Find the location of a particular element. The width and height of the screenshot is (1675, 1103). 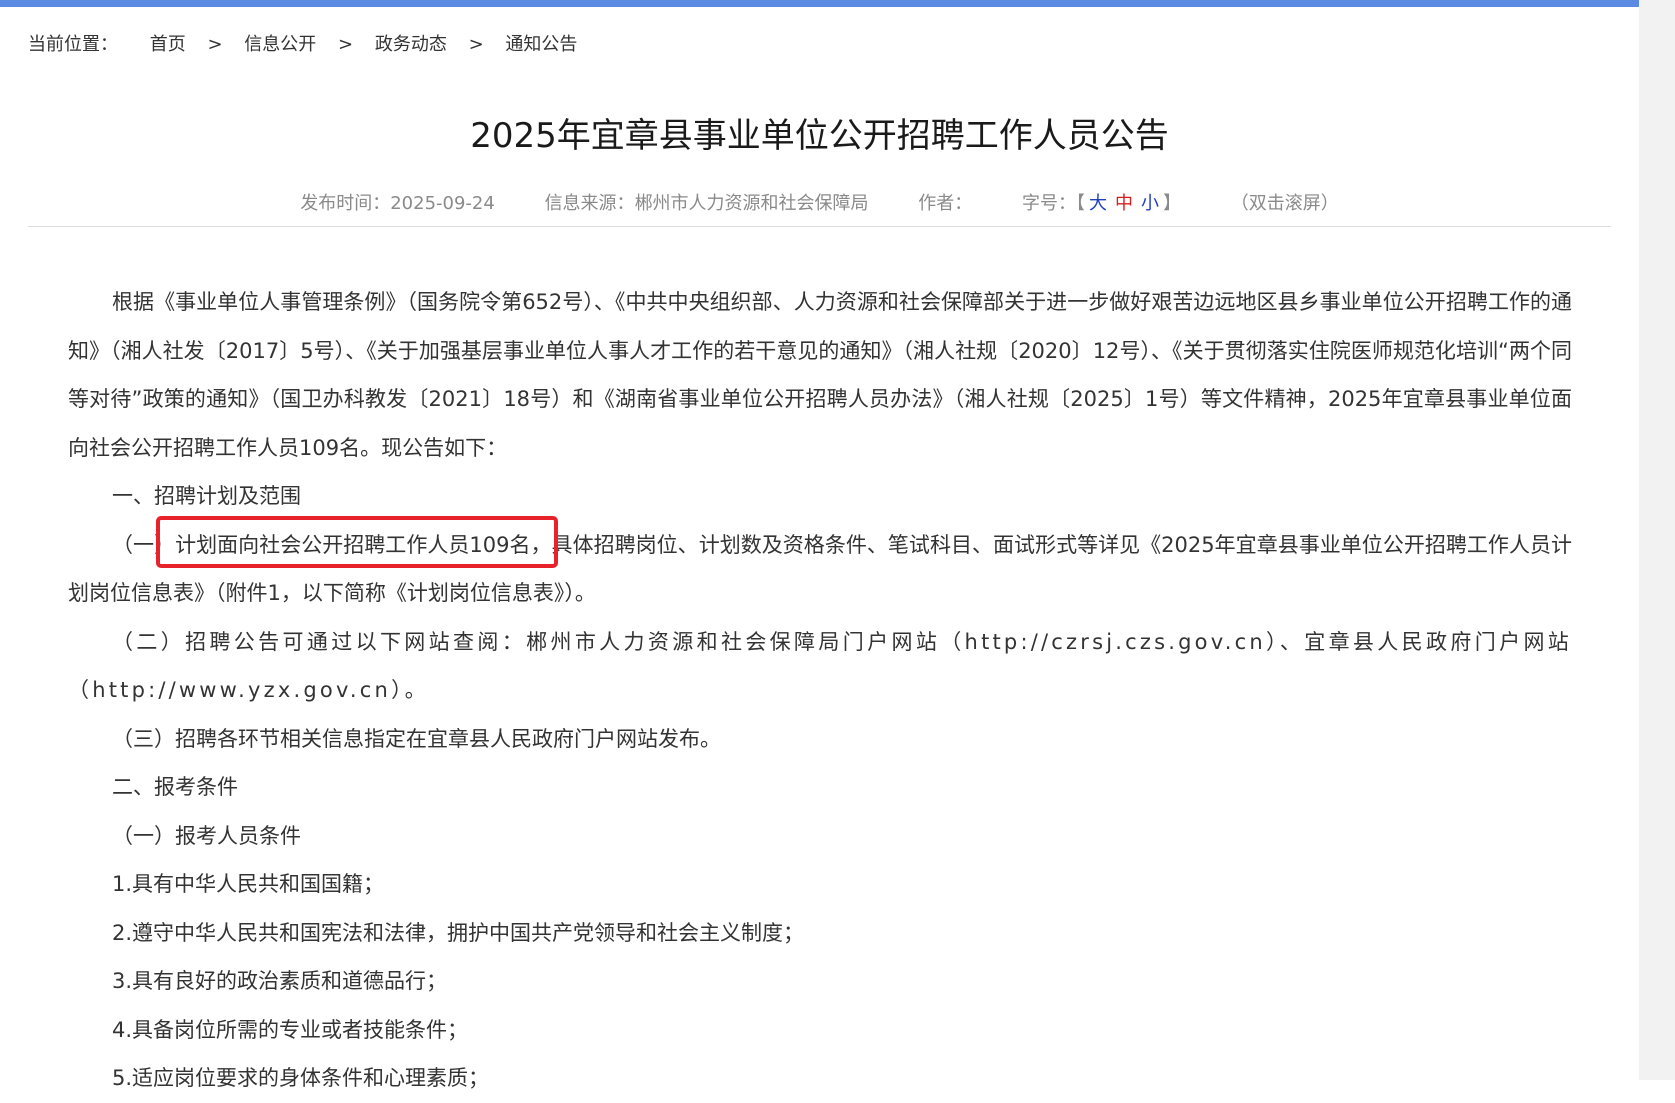

publish-time-value: 2025-09-24 is located at coordinates (442, 203).